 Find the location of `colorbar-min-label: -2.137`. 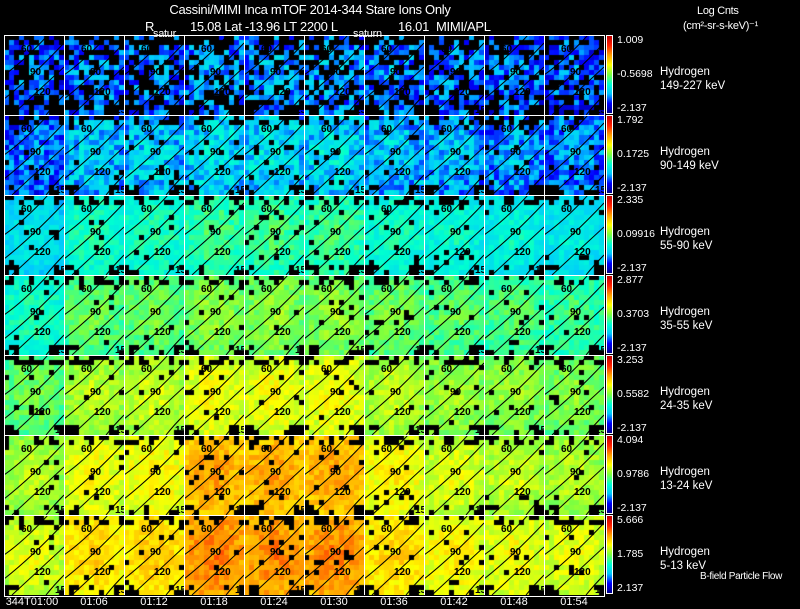

colorbar-min-label: -2.137 is located at coordinates (632, 108).